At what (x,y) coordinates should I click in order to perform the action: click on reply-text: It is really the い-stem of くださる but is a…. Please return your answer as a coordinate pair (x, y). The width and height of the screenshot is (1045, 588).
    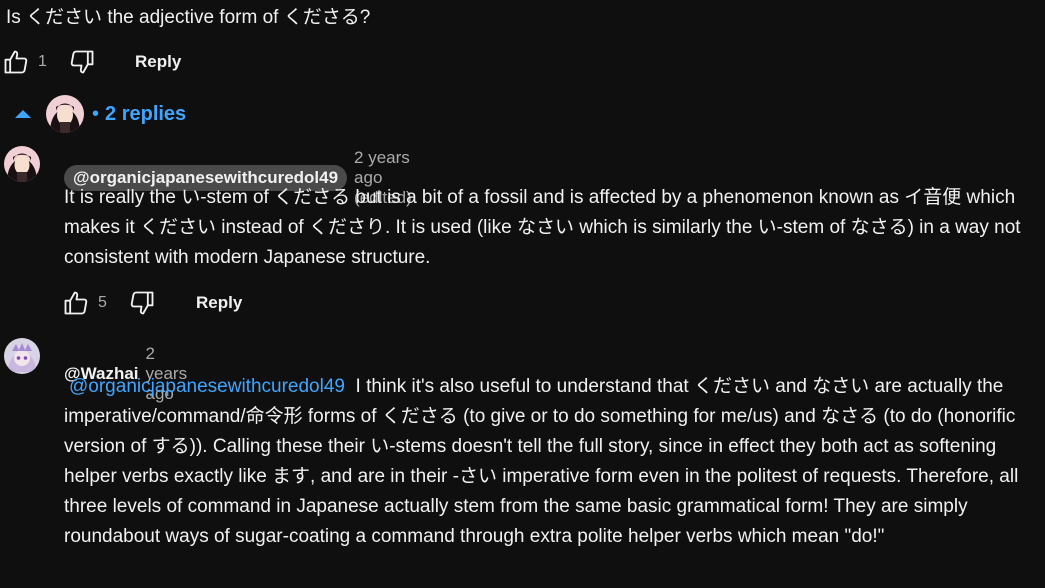
    Looking at the image, I should click on (542, 227).